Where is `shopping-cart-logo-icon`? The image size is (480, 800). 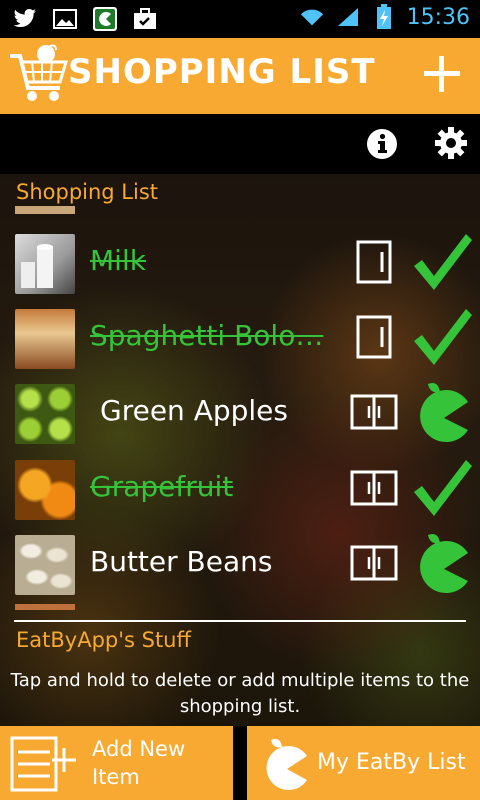
shopping-cart-logo-icon is located at coordinates (39, 76).